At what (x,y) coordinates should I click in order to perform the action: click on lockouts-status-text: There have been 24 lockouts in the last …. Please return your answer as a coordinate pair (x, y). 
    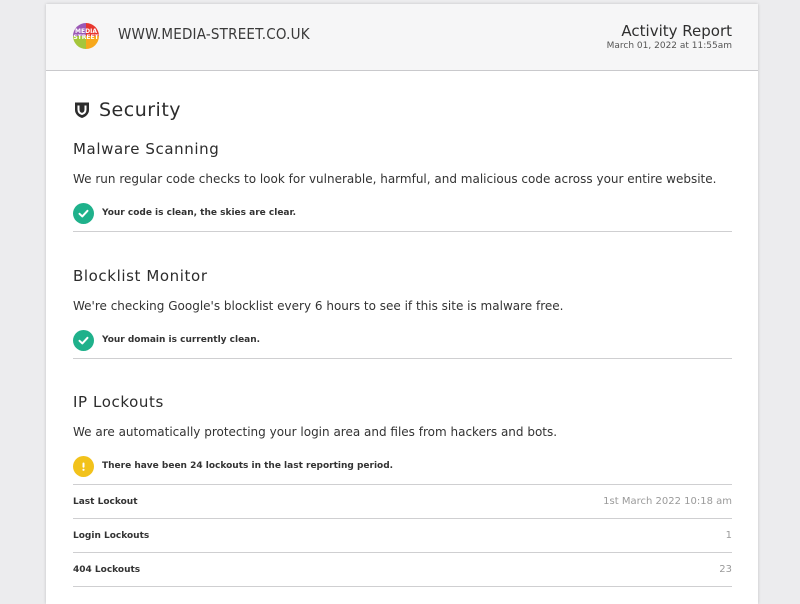
    Looking at the image, I should click on (248, 466).